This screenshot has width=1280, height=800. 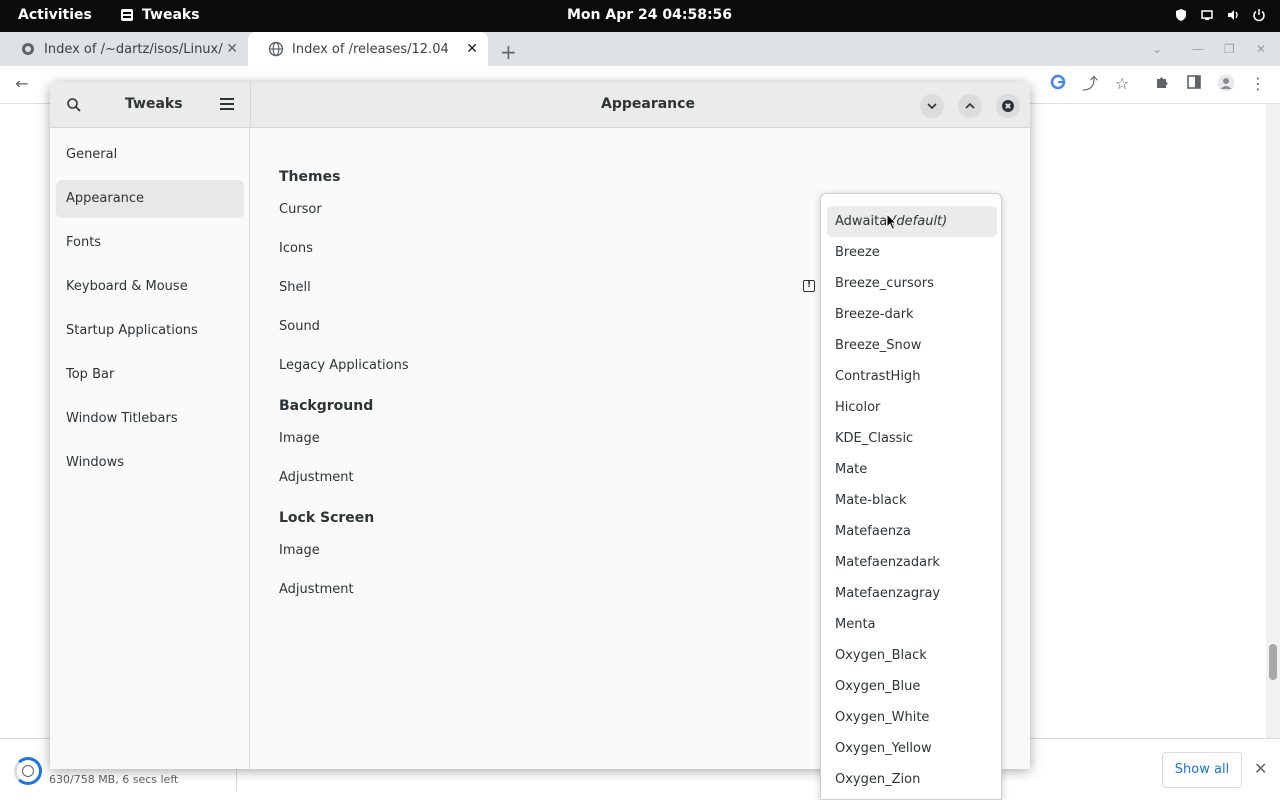 What do you see at coordinates (912, 376) in the screenshot?
I see `dropdown-option: ContrastHigh` at bounding box center [912, 376].